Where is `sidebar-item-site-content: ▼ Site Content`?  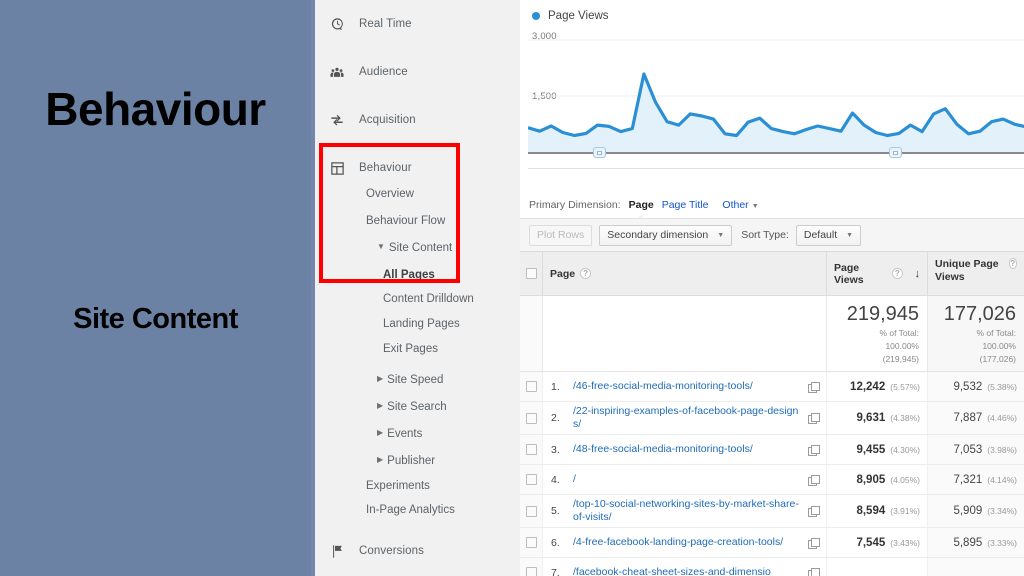
sidebar-item-site-content: ▼ Site Content is located at coordinates (417, 247).